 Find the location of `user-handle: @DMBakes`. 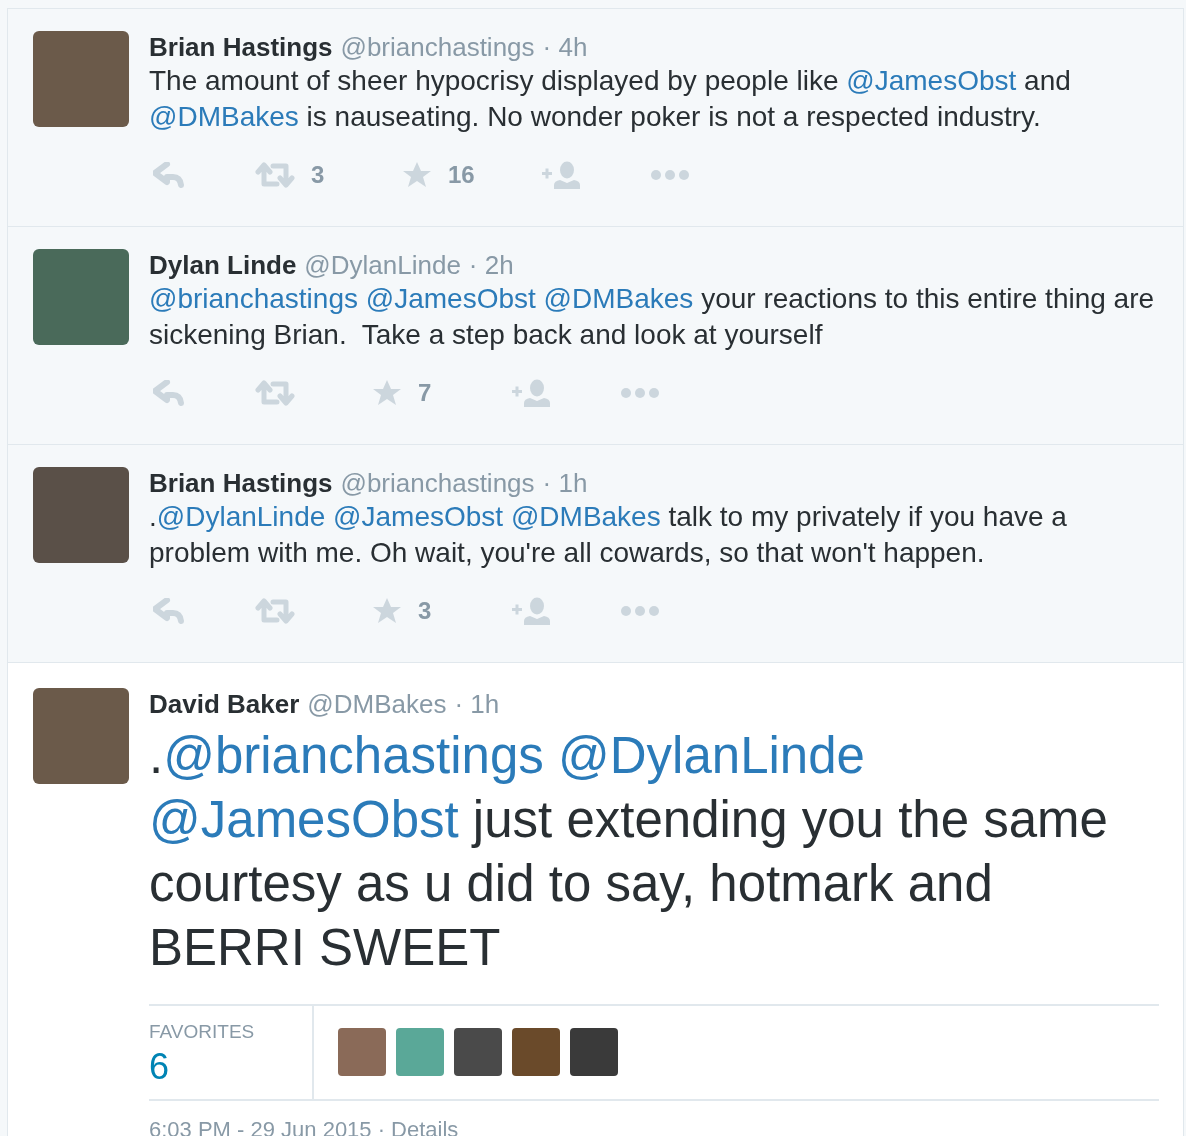

user-handle: @DMBakes is located at coordinates (377, 704).